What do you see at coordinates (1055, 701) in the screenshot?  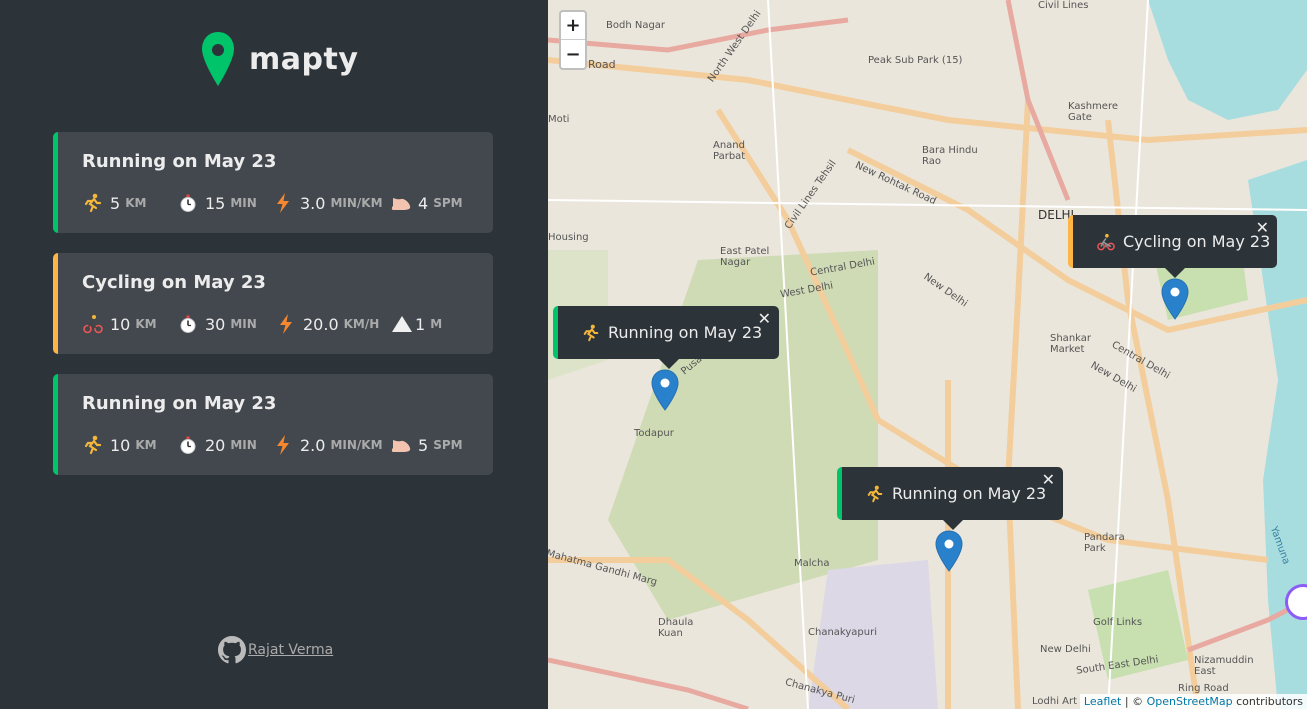 I see `map-label: Lodhi Art` at bounding box center [1055, 701].